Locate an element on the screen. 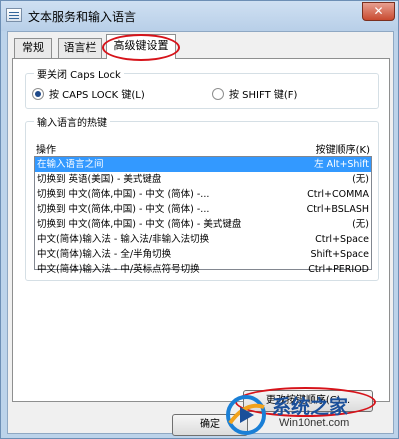  close-button: ✕ is located at coordinates (378, 11).